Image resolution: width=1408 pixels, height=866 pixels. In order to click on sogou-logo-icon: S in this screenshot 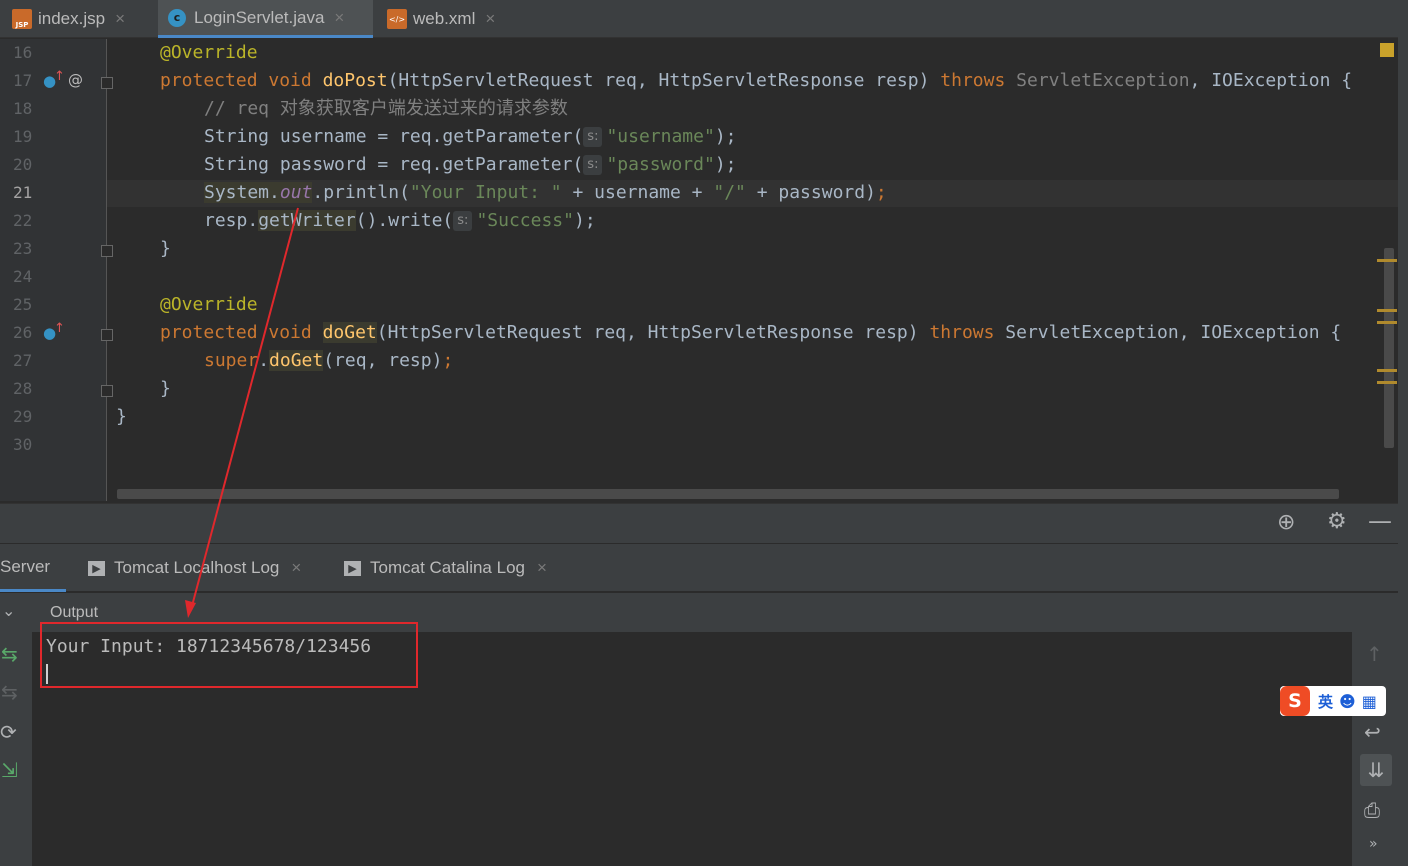, I will do `click(1295, 701)`.